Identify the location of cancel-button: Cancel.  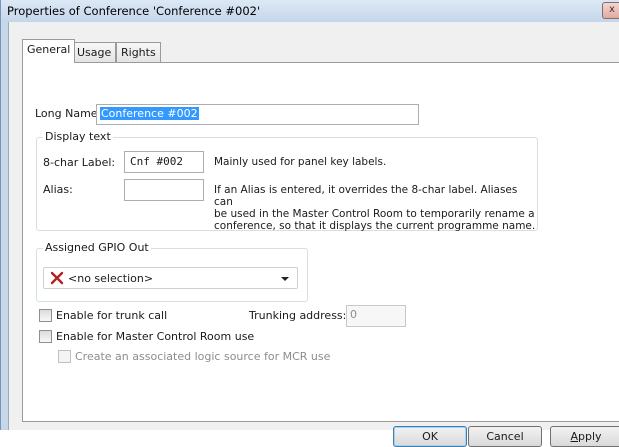
(505, 436).